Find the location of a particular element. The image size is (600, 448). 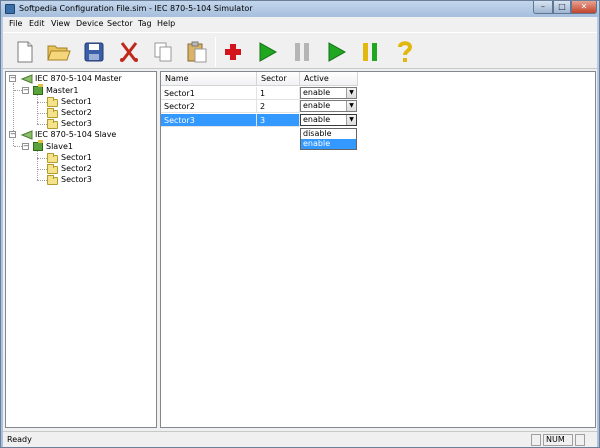

app-icon is located at coordinates (10, 9).